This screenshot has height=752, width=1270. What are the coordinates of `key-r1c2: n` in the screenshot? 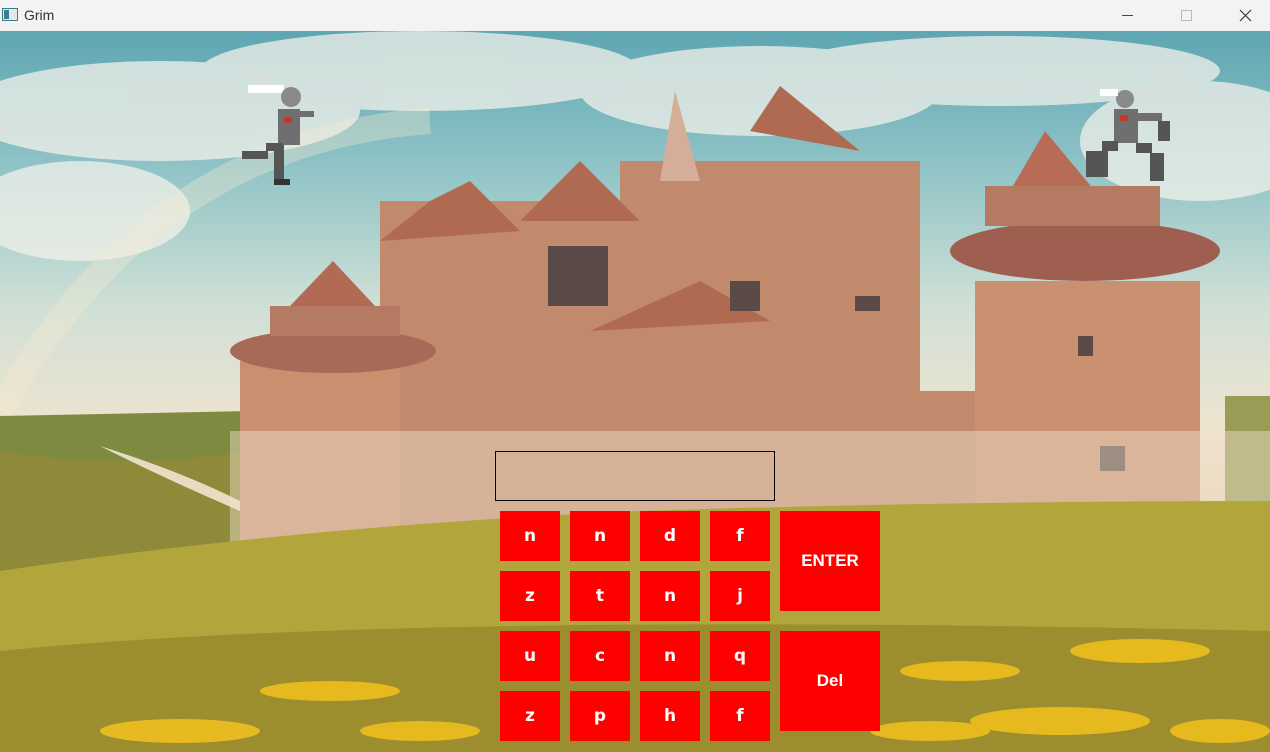 It's located at (600, 536).